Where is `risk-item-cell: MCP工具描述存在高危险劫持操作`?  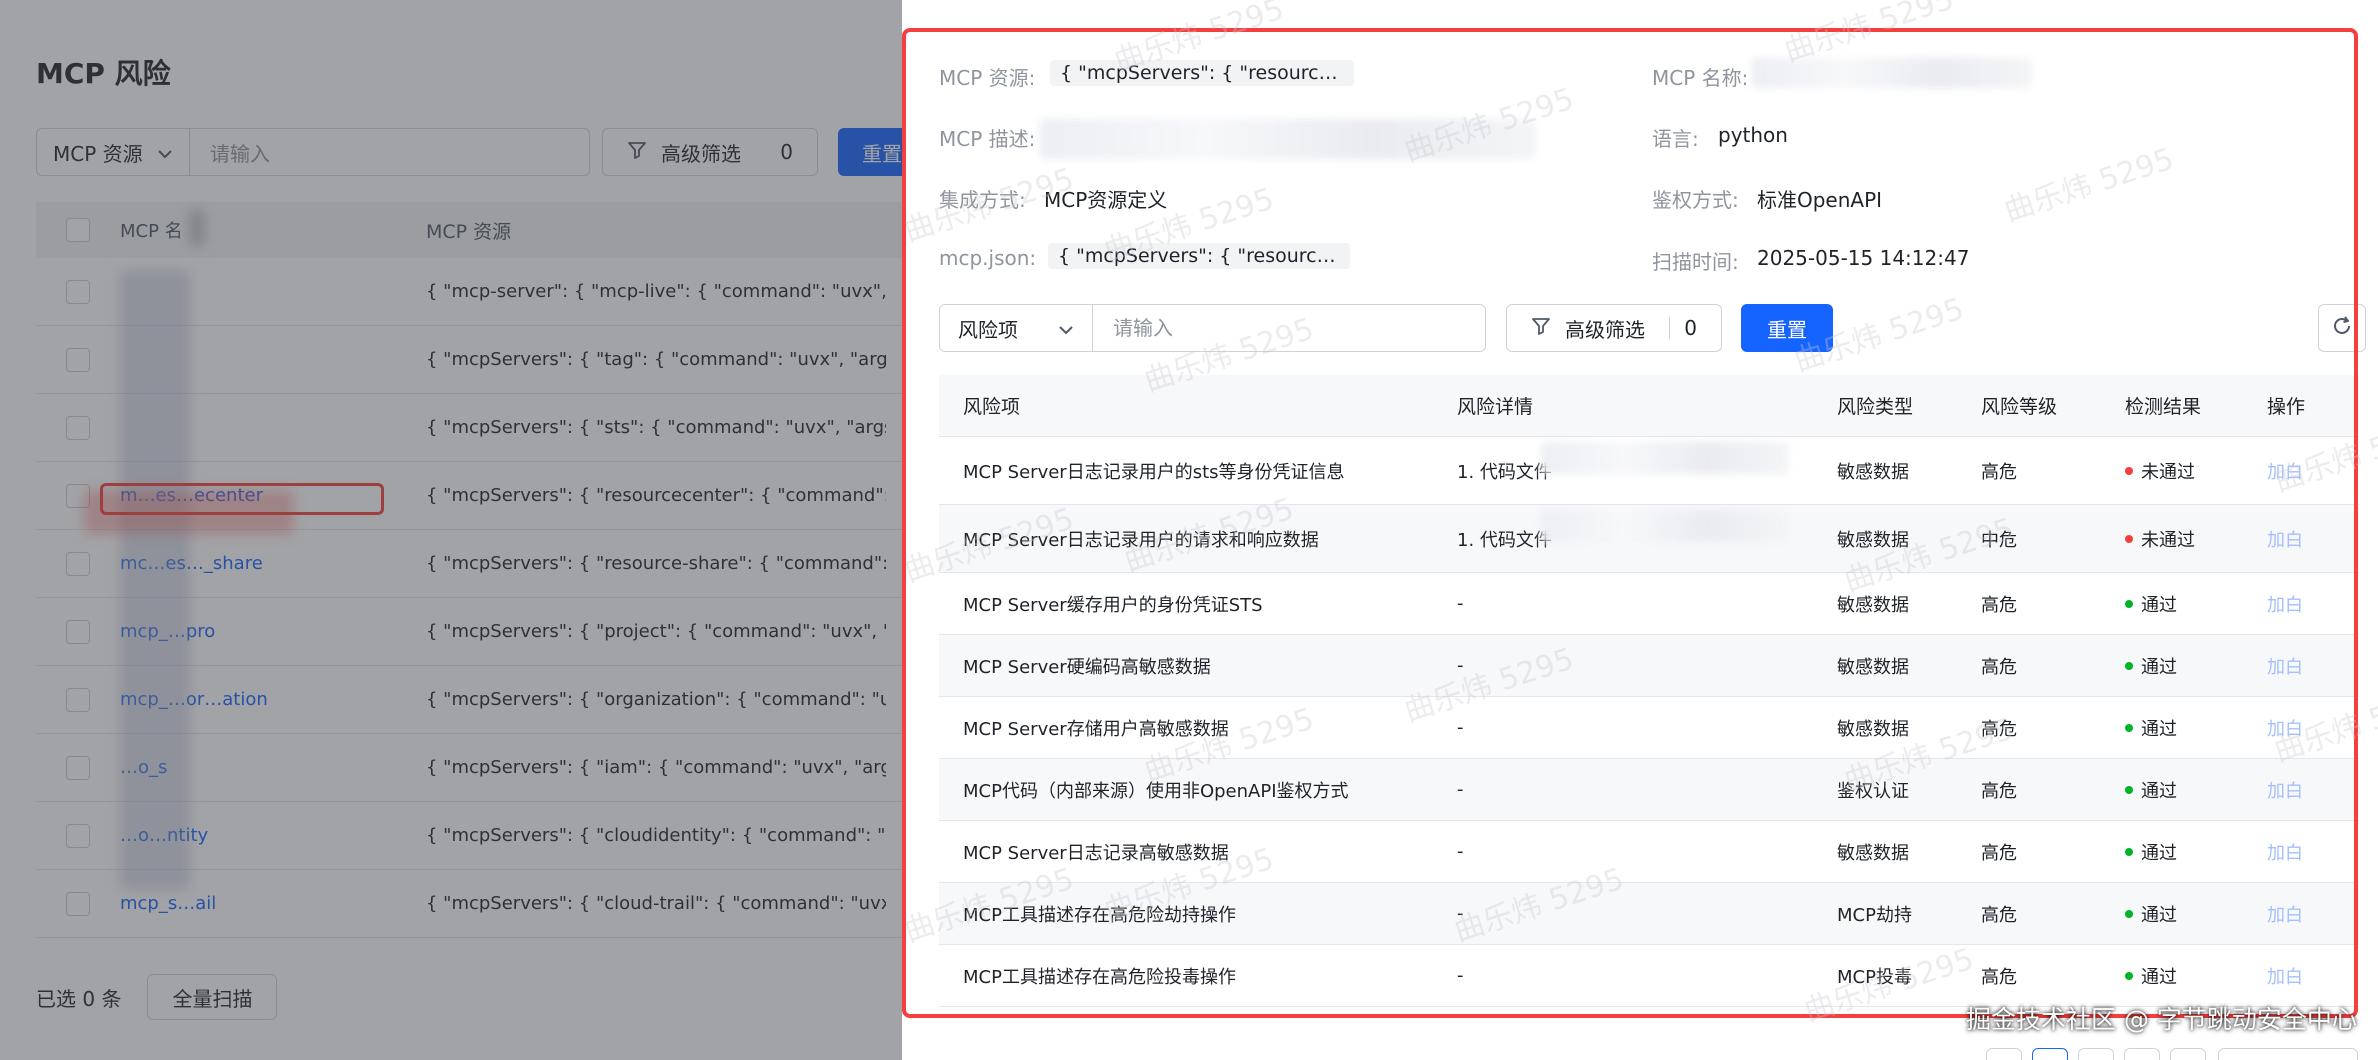 risk-item-cell: MCP工具描述存在高危险劫持操作 is located at coordinates (1099, 915).